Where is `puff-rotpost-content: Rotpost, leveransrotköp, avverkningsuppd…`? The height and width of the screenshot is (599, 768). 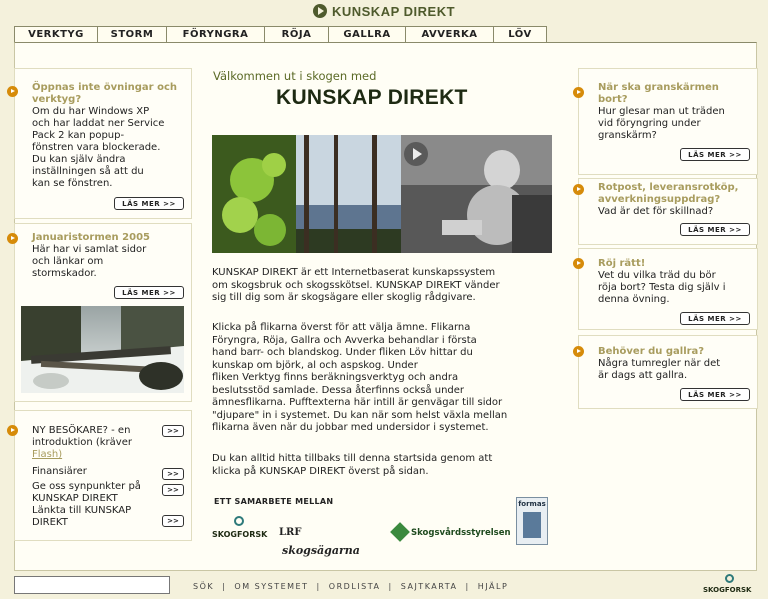 puff-rotpost-content: Rotpost, leveransrotköp, avverkningsuppd… is located at coordinates (677, 200).